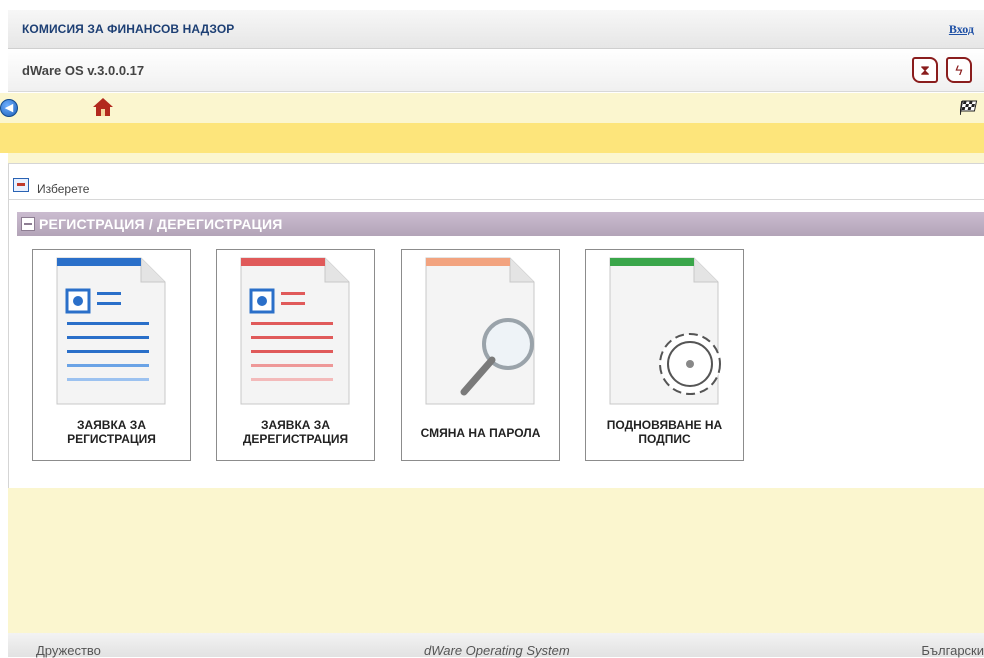  I want to click on tile-change-password: СМЯНА НА ПАРОЛА, so click(480, 355).